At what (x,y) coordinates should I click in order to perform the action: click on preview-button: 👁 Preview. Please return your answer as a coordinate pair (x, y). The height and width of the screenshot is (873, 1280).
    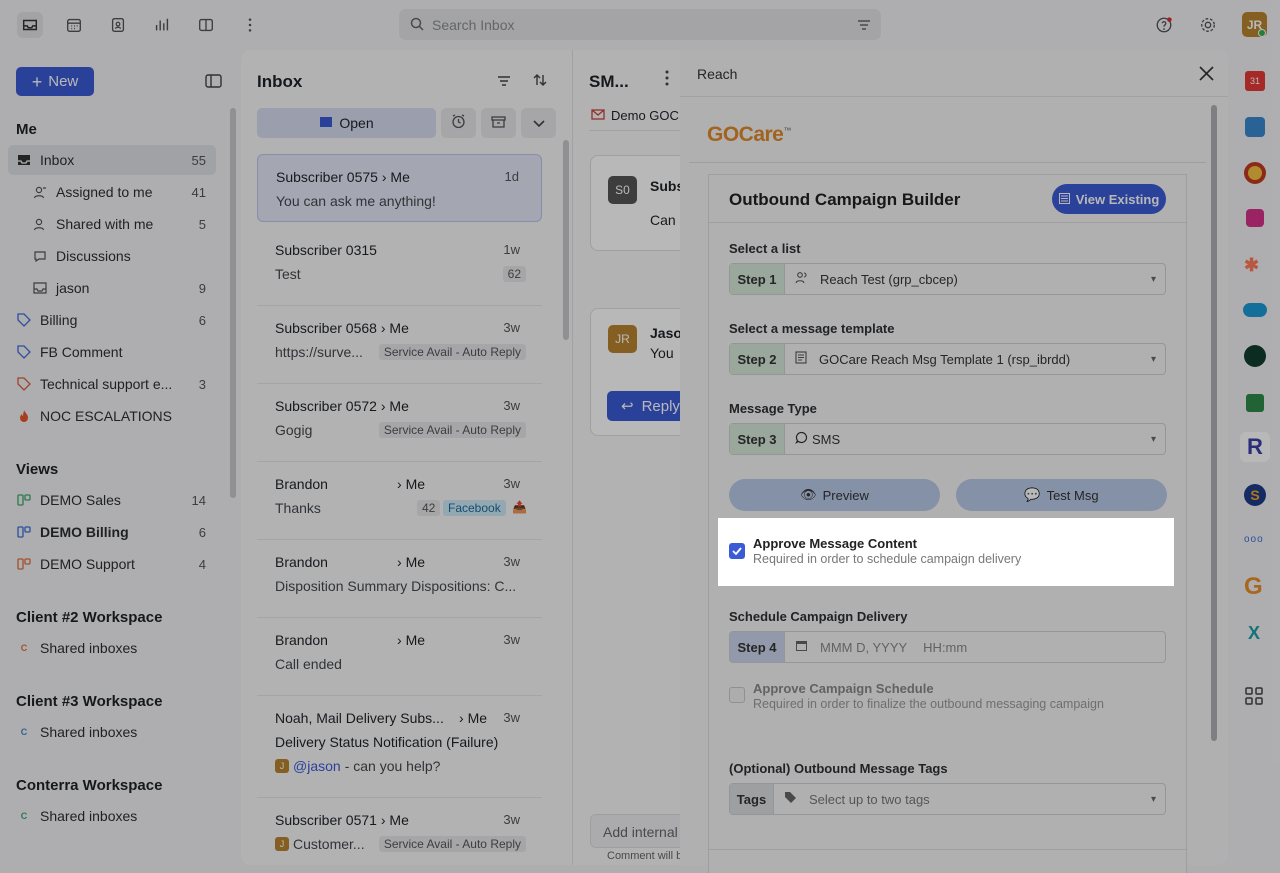
    Looking at the image, I should click on (834, 495).